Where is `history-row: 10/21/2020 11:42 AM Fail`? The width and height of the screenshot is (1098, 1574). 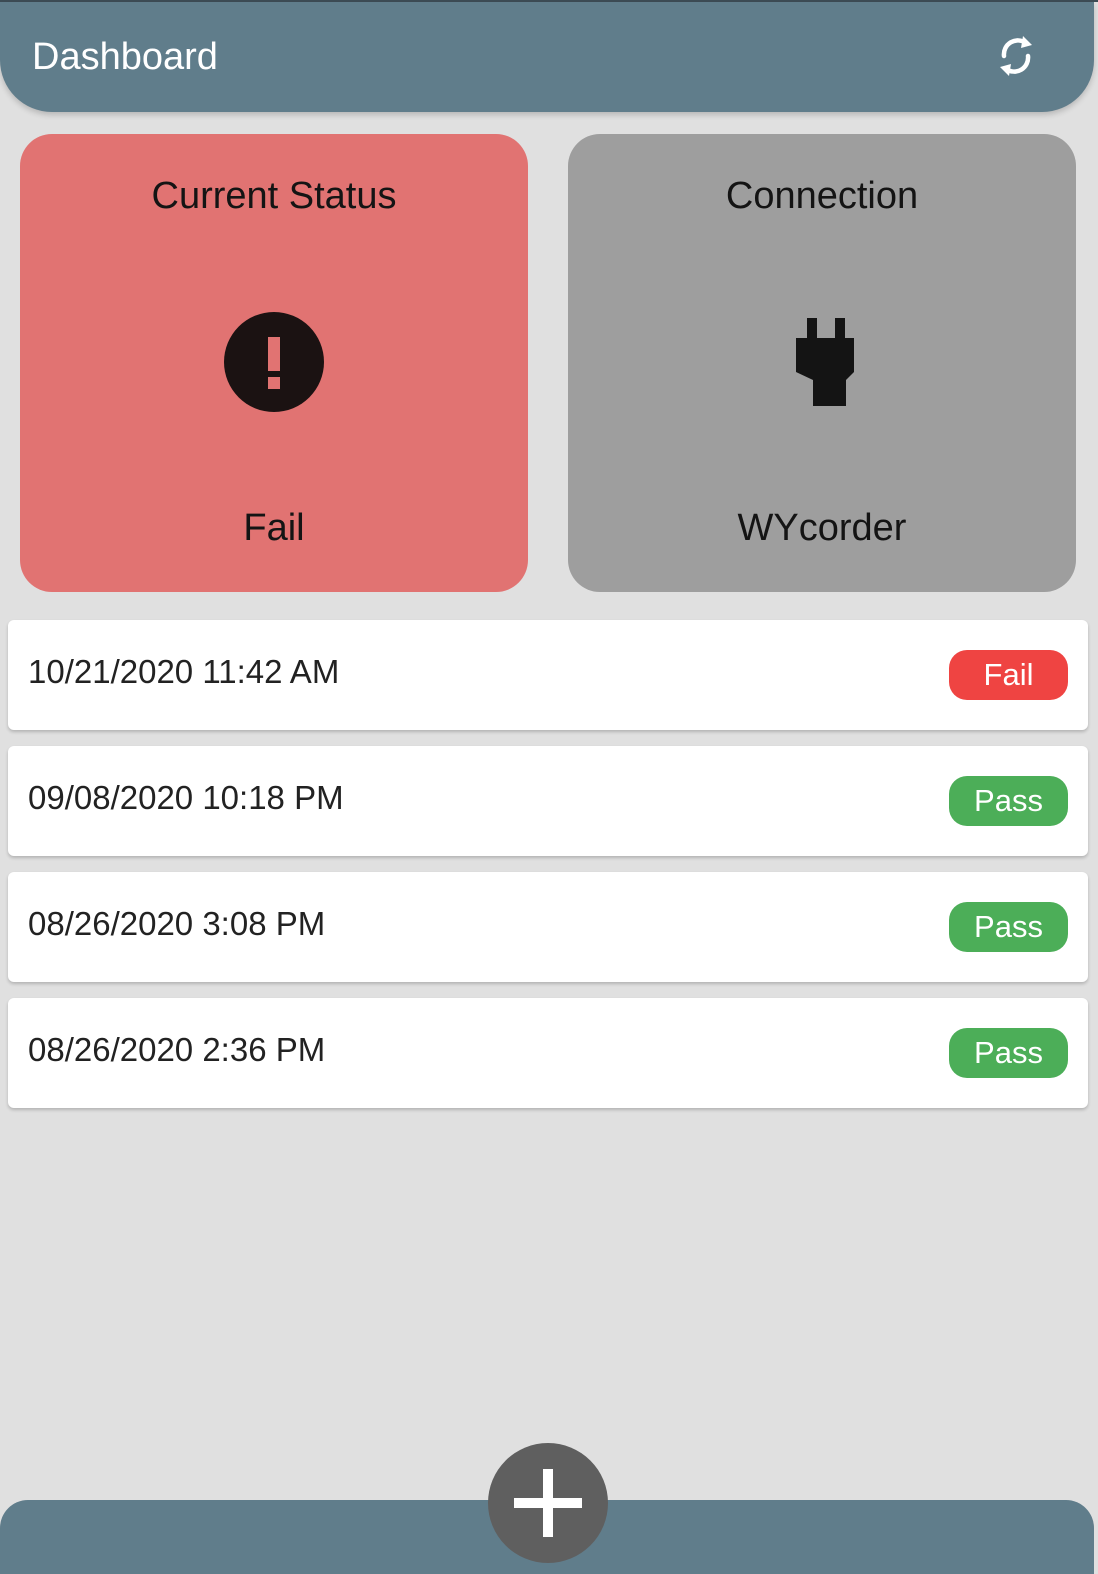 history-row: 10/21/2020 11:42 AM Fail is located at coordinates (548, 675).